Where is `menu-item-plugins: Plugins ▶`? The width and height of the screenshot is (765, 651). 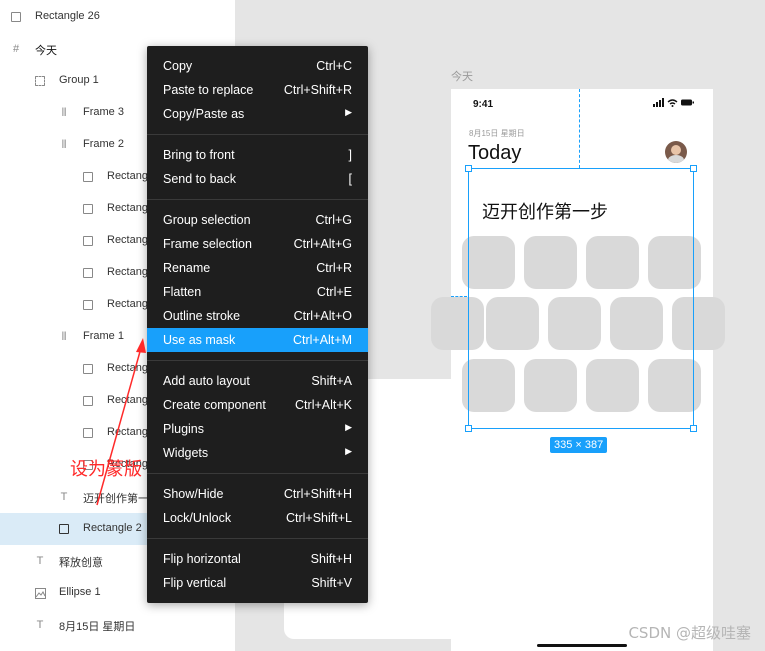 menu-item-plugins: Plugins ▶ is located at coordinates (257, 429).